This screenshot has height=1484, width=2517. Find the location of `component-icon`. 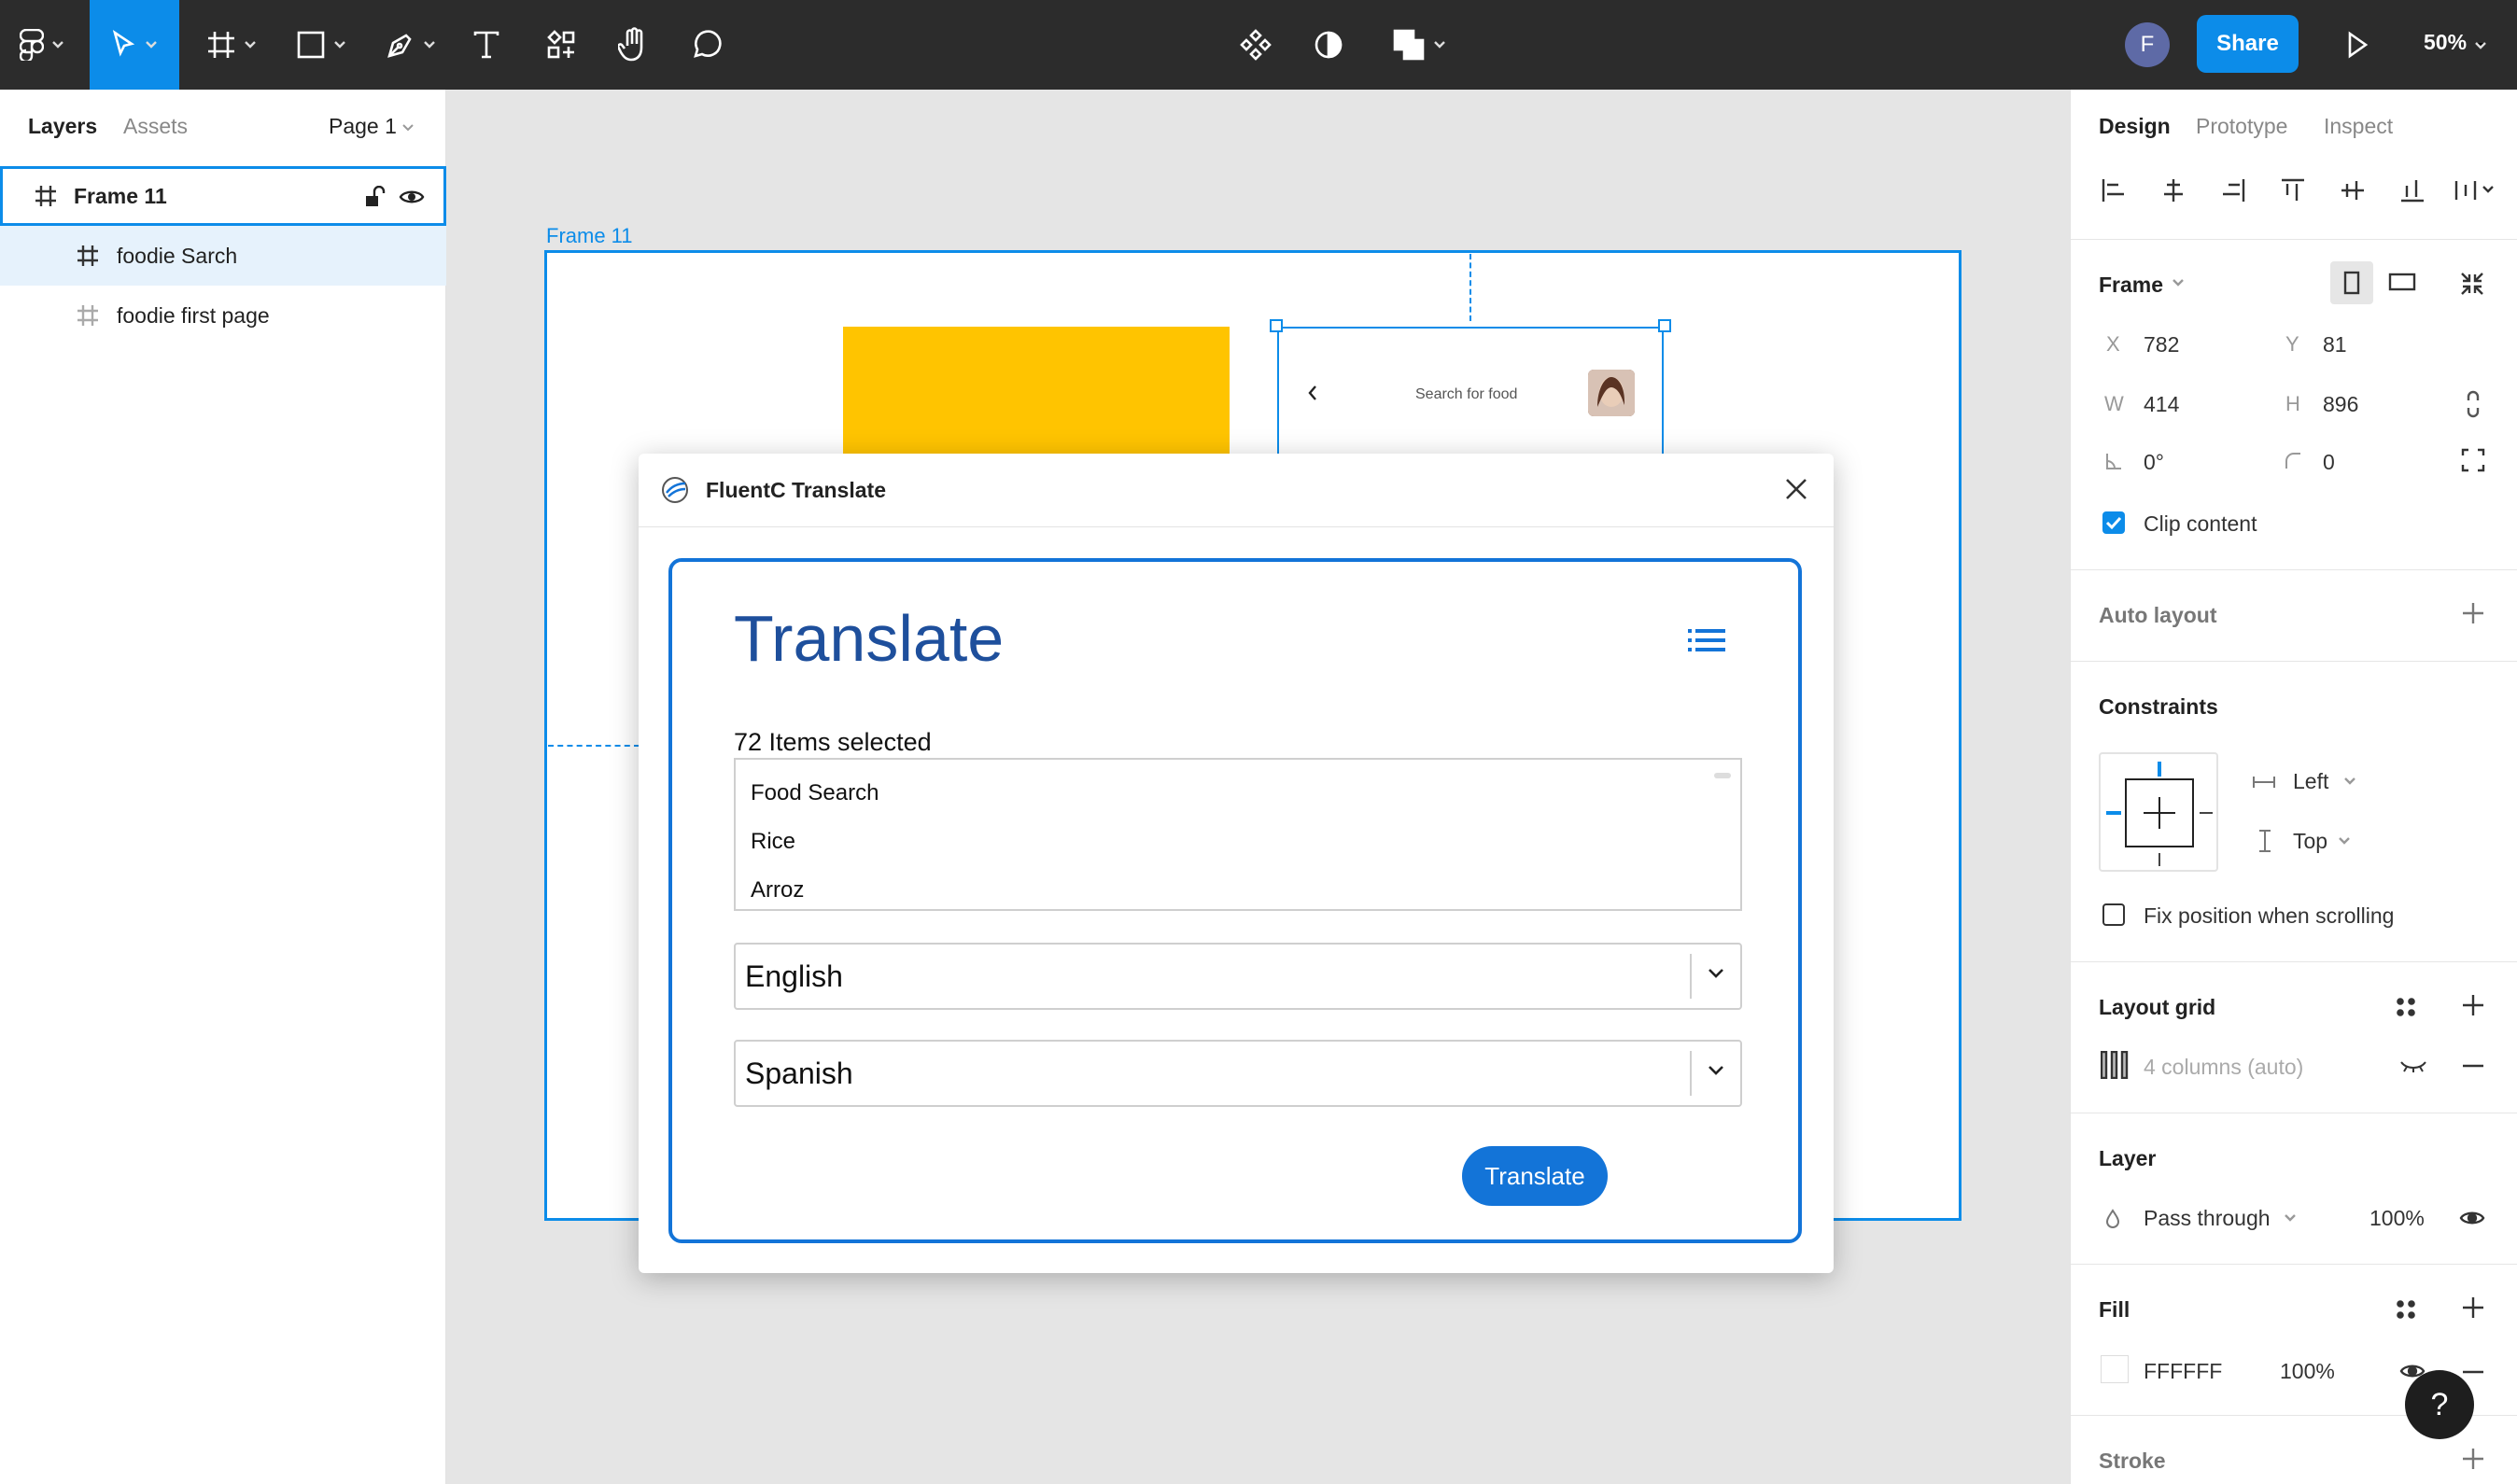

component-icon is located at coordinates (1256, 45).